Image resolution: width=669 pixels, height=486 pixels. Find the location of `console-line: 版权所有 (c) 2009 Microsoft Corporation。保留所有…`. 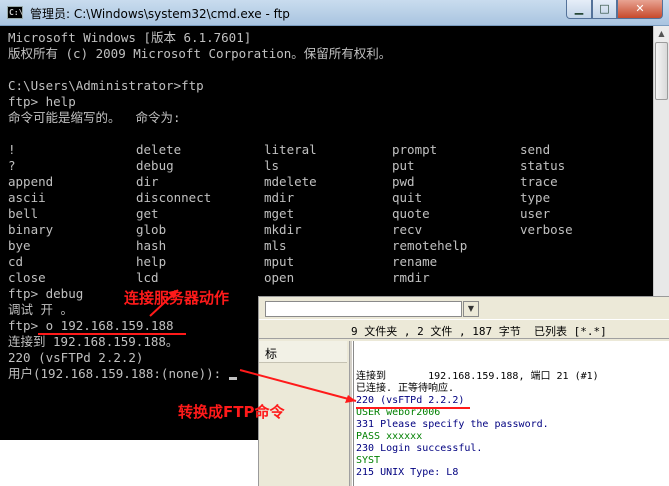

console-line: 版权所有 (c) 2009 Microsoft Corporation。保留所有… is located at coordinates (200, 53).